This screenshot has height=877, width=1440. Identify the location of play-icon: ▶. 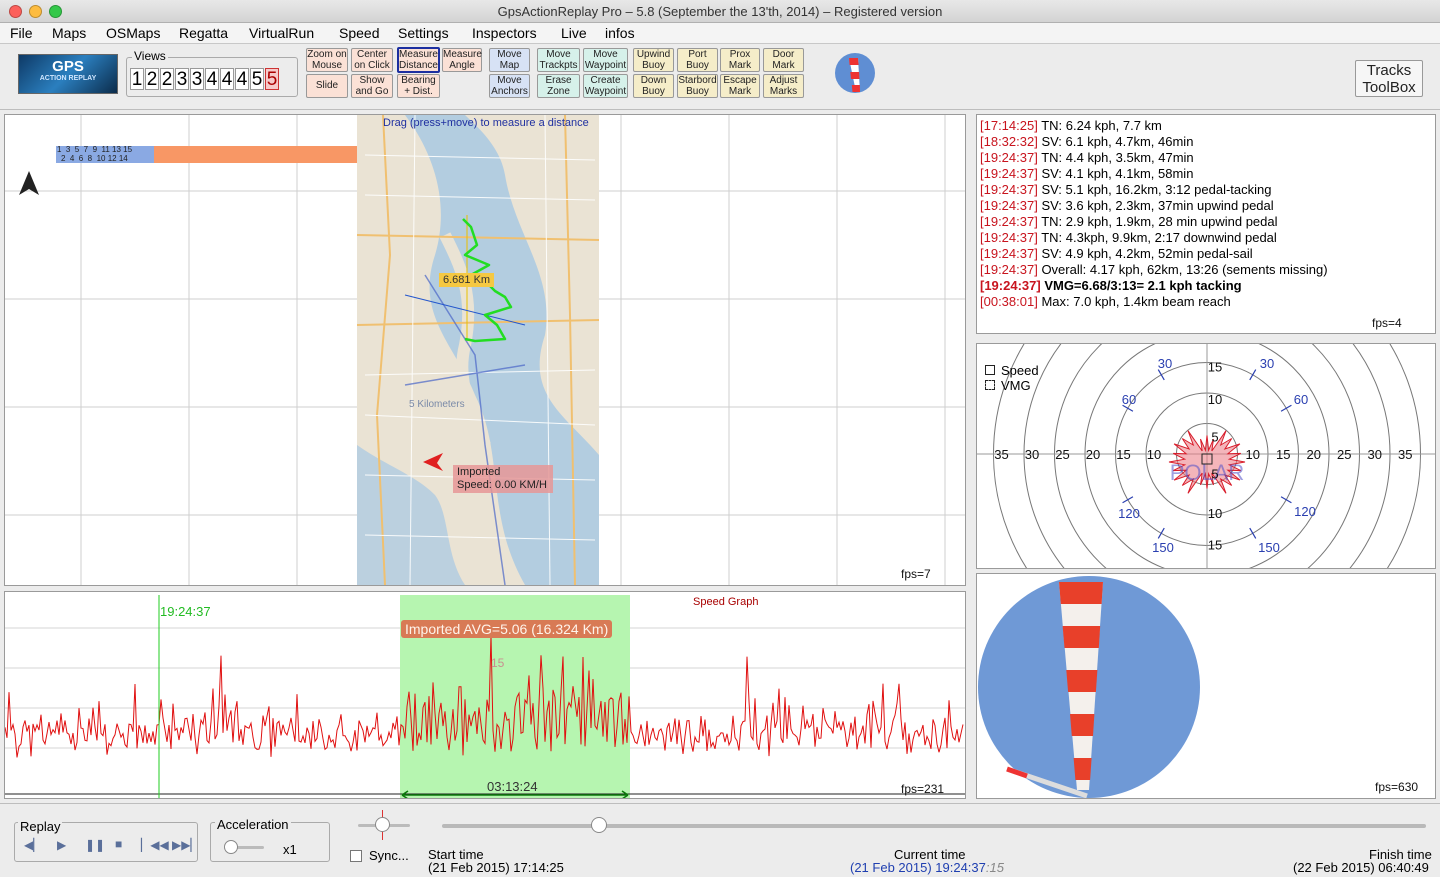
(61, 845).